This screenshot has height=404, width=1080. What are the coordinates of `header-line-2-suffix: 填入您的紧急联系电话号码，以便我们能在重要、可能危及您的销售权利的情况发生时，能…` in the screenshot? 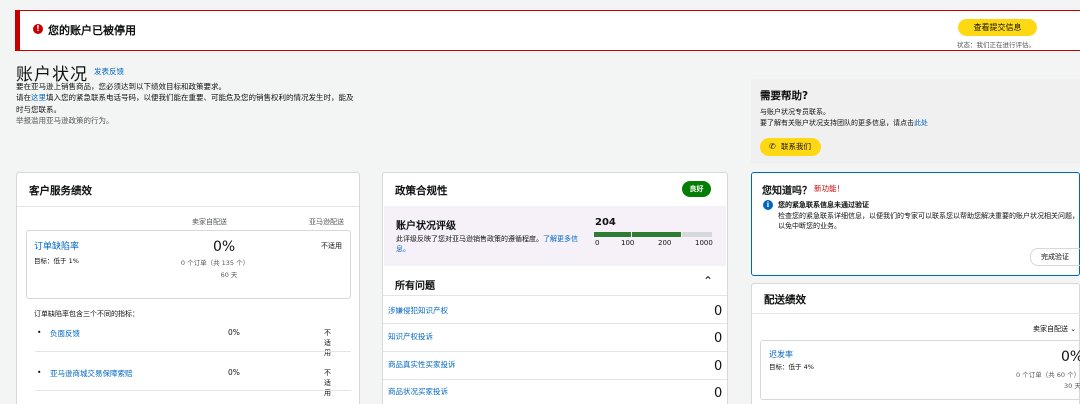 It's located at (185, 103).